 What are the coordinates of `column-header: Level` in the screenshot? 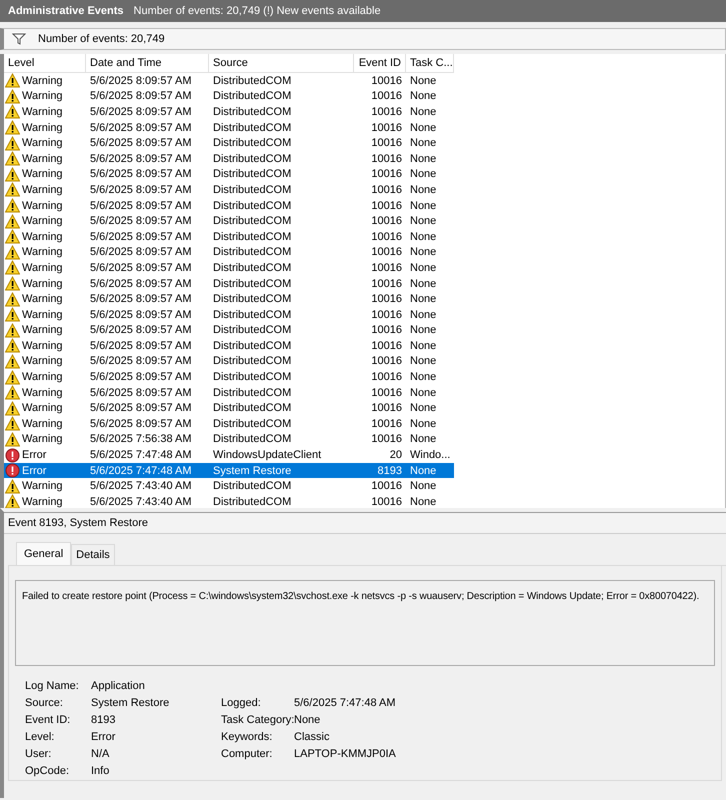 It's located at (45, 63).